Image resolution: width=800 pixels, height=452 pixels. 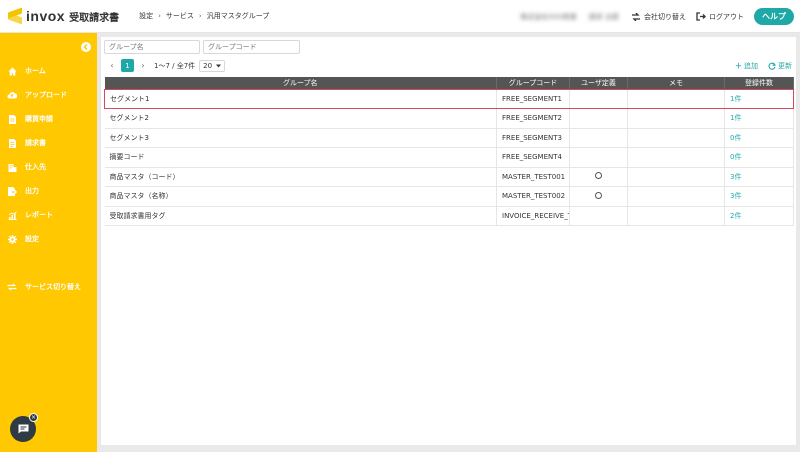 I want to click on breadcrumb: 設定 › サービス › 汎用マスタグループ, so click(x=204, y=16).